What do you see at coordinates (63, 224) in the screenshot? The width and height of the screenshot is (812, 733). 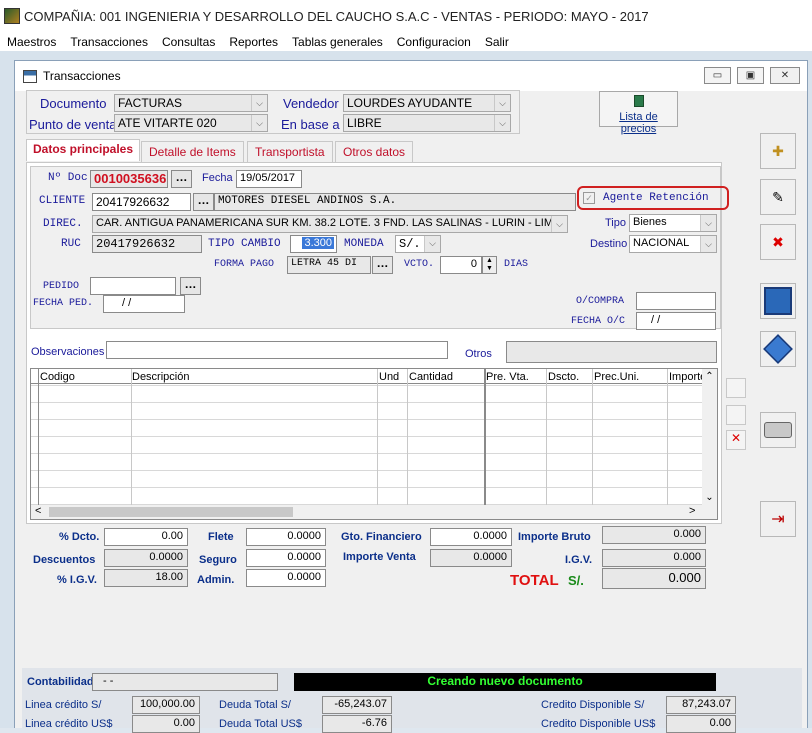 I see `direc-label: DIREC.` at bounding box center [63, 224].